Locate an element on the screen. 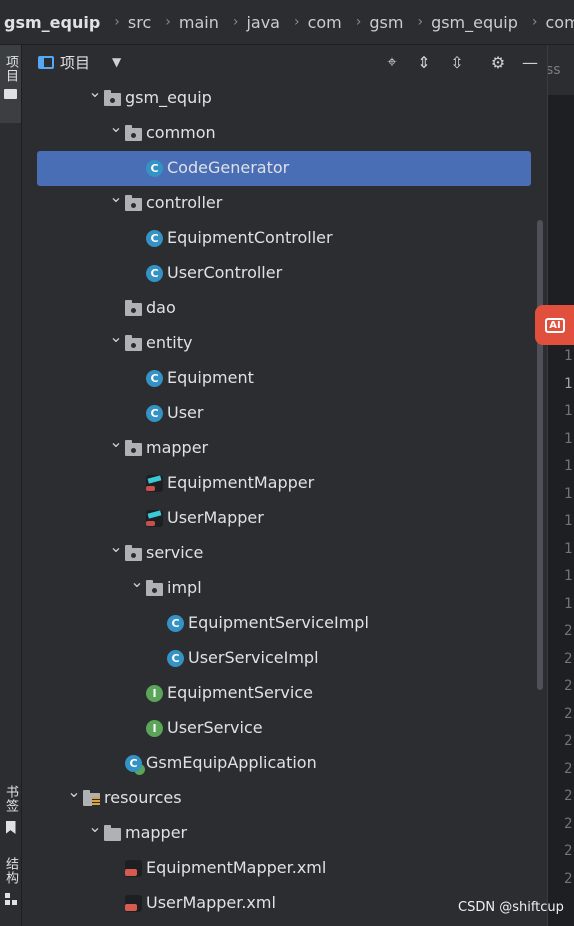  tree-row: C Equipment is located at coordinates (284, 378).